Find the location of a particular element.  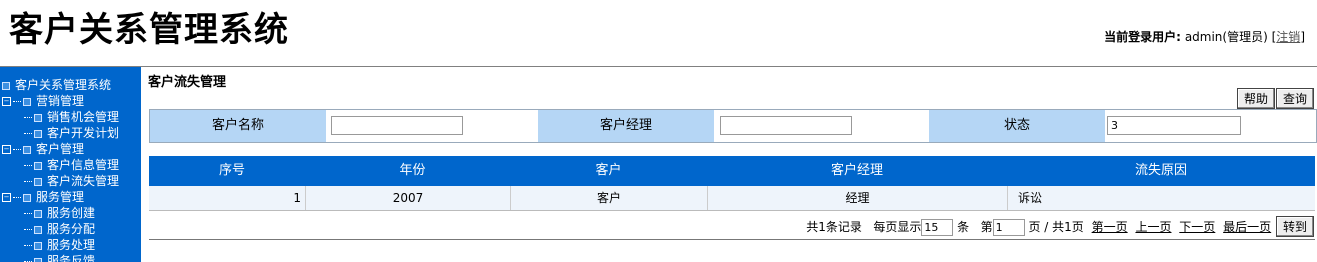

search-panel: 客户名称 客户经理 状态 is located at coordinates (733, 126).